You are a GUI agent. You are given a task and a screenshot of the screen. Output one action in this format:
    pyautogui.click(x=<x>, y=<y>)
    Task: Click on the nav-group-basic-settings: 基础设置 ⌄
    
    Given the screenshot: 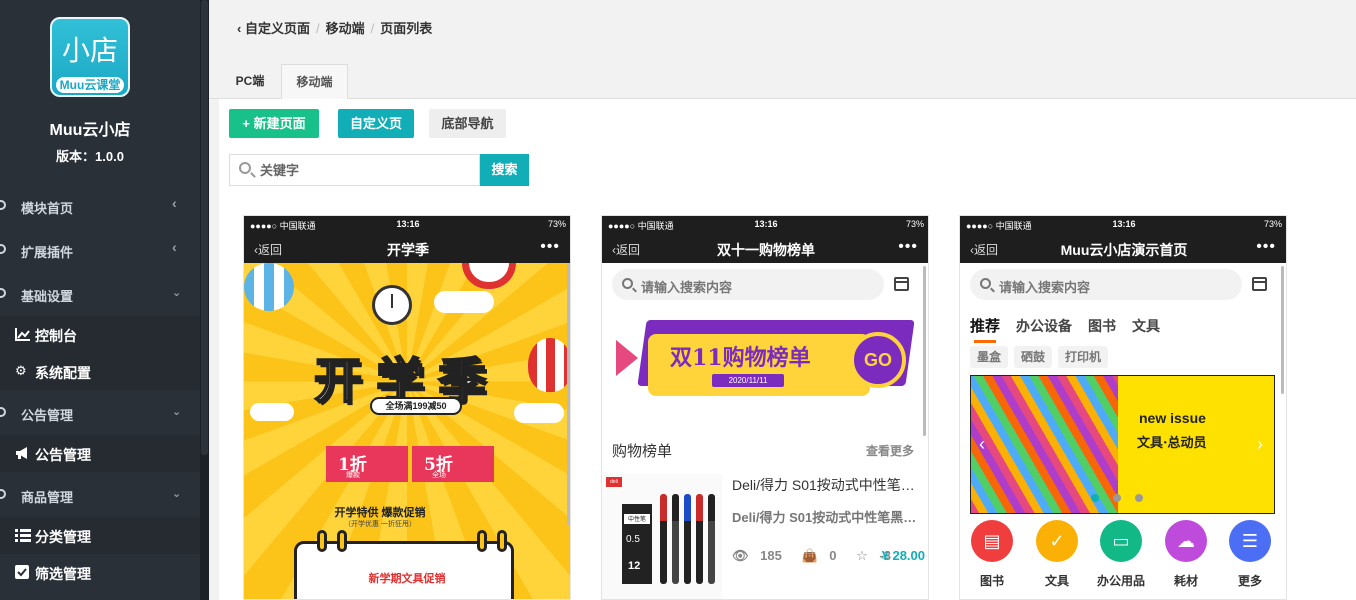 What is the action you would take?
    pyautogui.click(x=100, y=293)
    